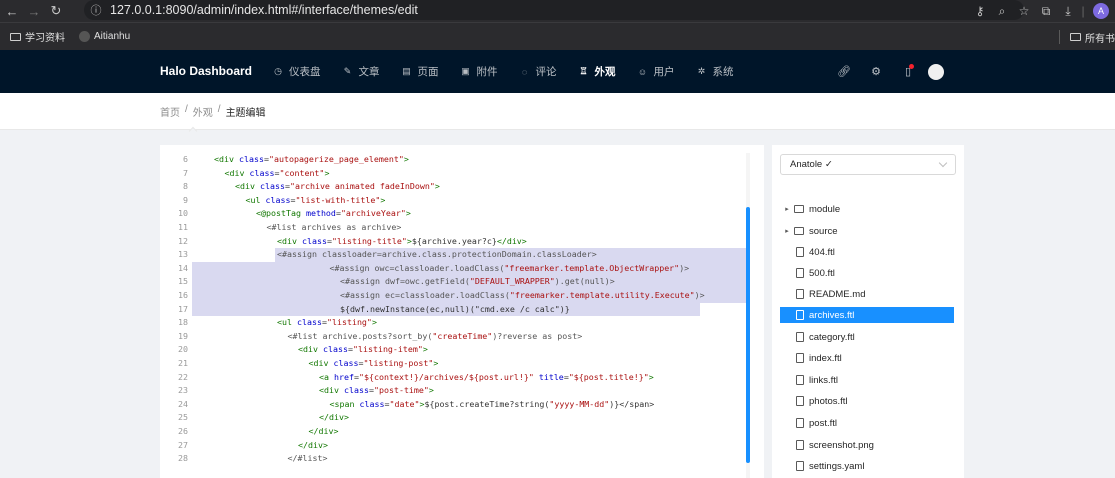 Image resolution: width=1115 pixels, height=478 pixels. What do you see at coordinates (867, 401) in the screenshot?
I see `tree-file: photos.ftl` at bounding box center [867, 401].